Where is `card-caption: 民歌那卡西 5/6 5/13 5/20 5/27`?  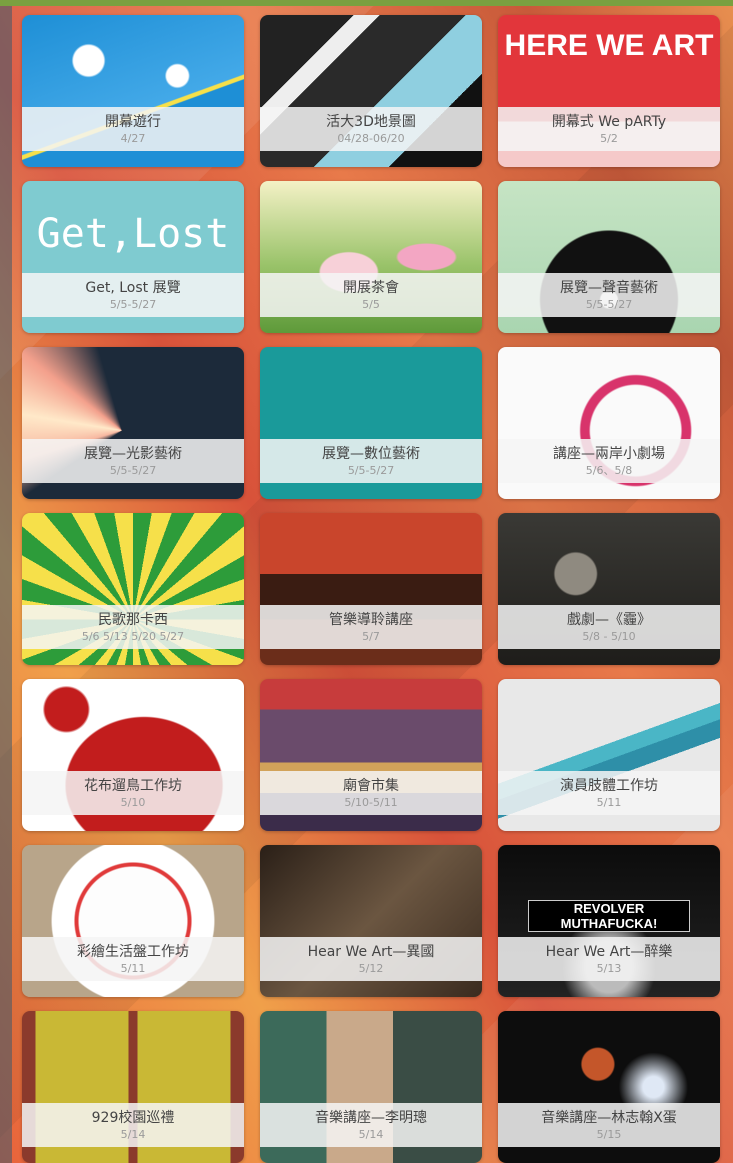
card-caption: 民歌那卡西 5/6 5/13 5/20 5/27 is located at coordinates (133, 627).